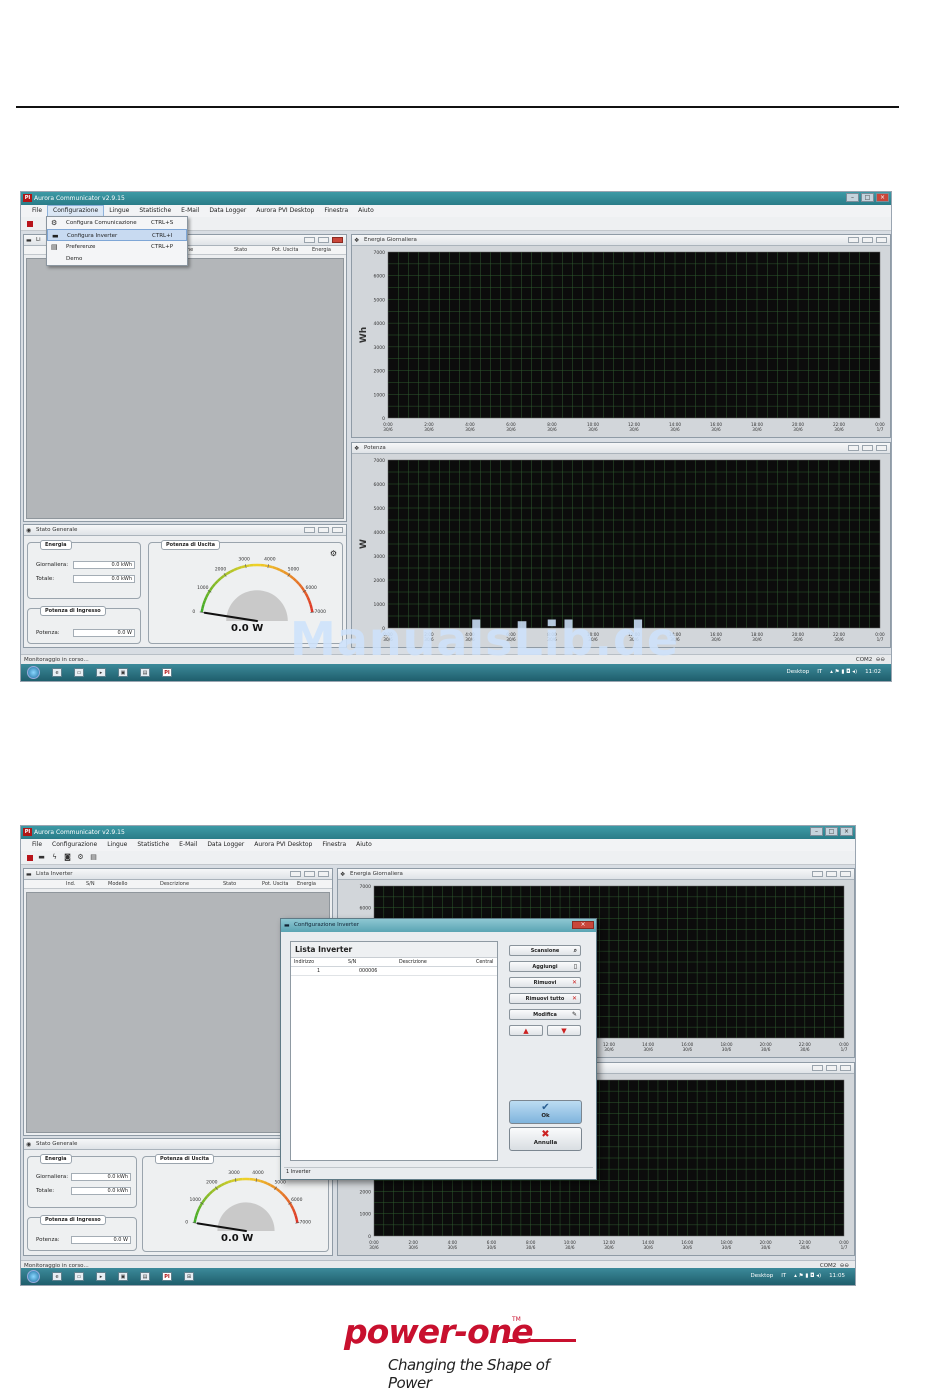  What do you see at coordinates (545, 966) in the screenshot?
I see `add-button: Aggiungi ▯` at bounding box center [545, 966].